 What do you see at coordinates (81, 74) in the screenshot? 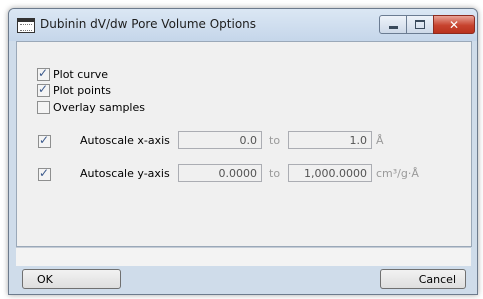
I see `plot-curve-label: Plot curve` at bounding box center [81, 74].